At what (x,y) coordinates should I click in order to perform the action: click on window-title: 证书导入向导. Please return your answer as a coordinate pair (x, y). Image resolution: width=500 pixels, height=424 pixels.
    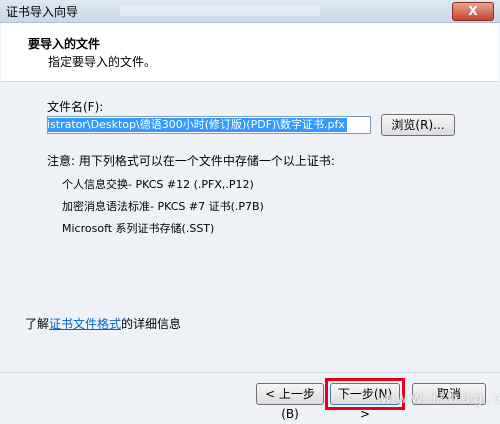
    Looking at the image, I should click on (42, 12).